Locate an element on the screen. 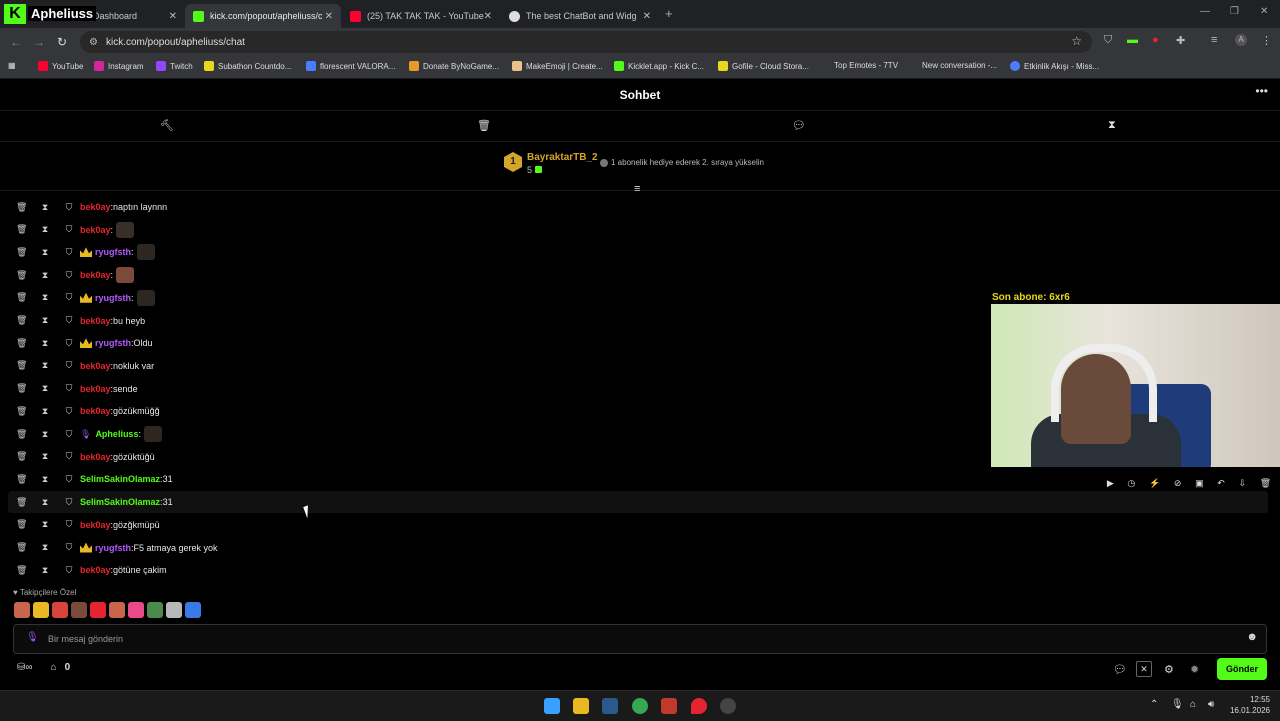 The height and width of the screenshot is (721, 1280). tab-kick-chat: kick.com/popout/apheliuss/cha ✕ is located at coordinates (263, 16).